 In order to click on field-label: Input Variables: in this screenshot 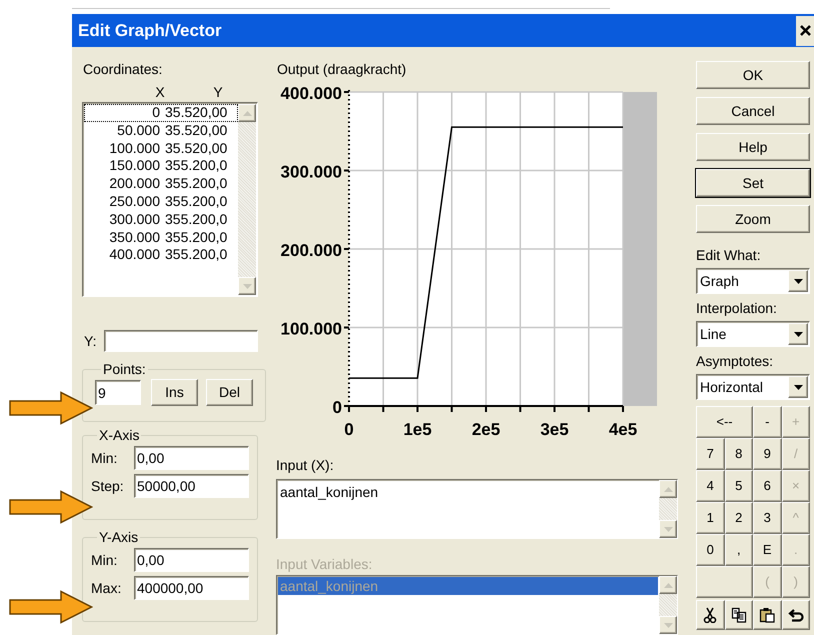, I will do `click(324, 564)`.